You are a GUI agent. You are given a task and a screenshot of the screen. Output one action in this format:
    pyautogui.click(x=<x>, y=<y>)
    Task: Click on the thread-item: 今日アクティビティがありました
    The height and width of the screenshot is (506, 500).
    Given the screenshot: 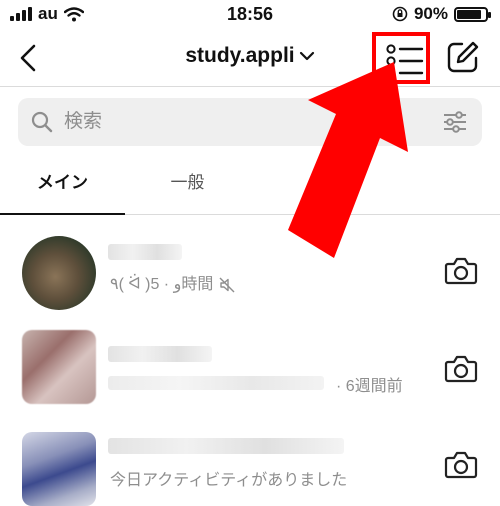 What is the action you would take?
    pyautogui.click(x=250, y=469)
    